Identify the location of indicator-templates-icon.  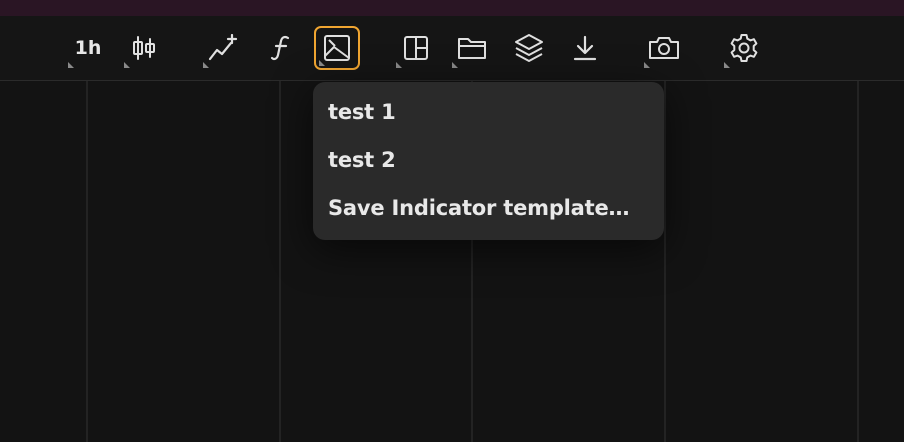
(337, 48).